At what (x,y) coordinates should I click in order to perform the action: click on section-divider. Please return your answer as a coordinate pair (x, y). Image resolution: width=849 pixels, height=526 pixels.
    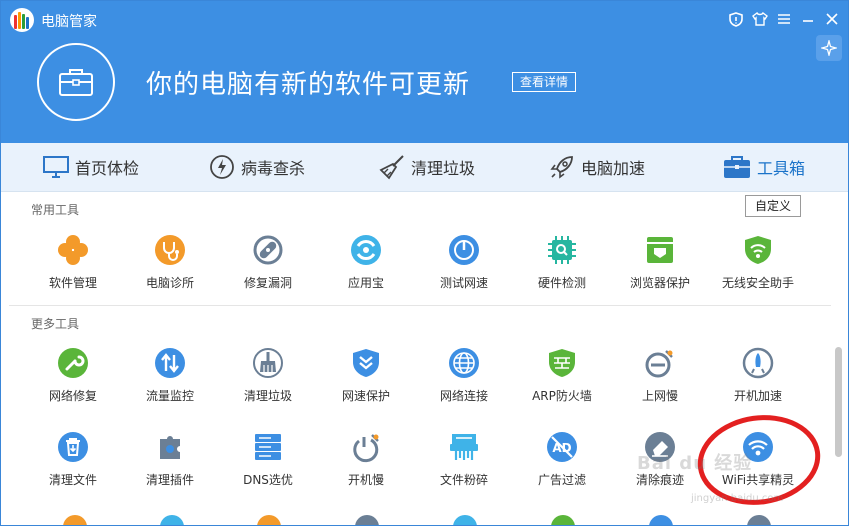
    Looking at the image, I should click on (420, 305).